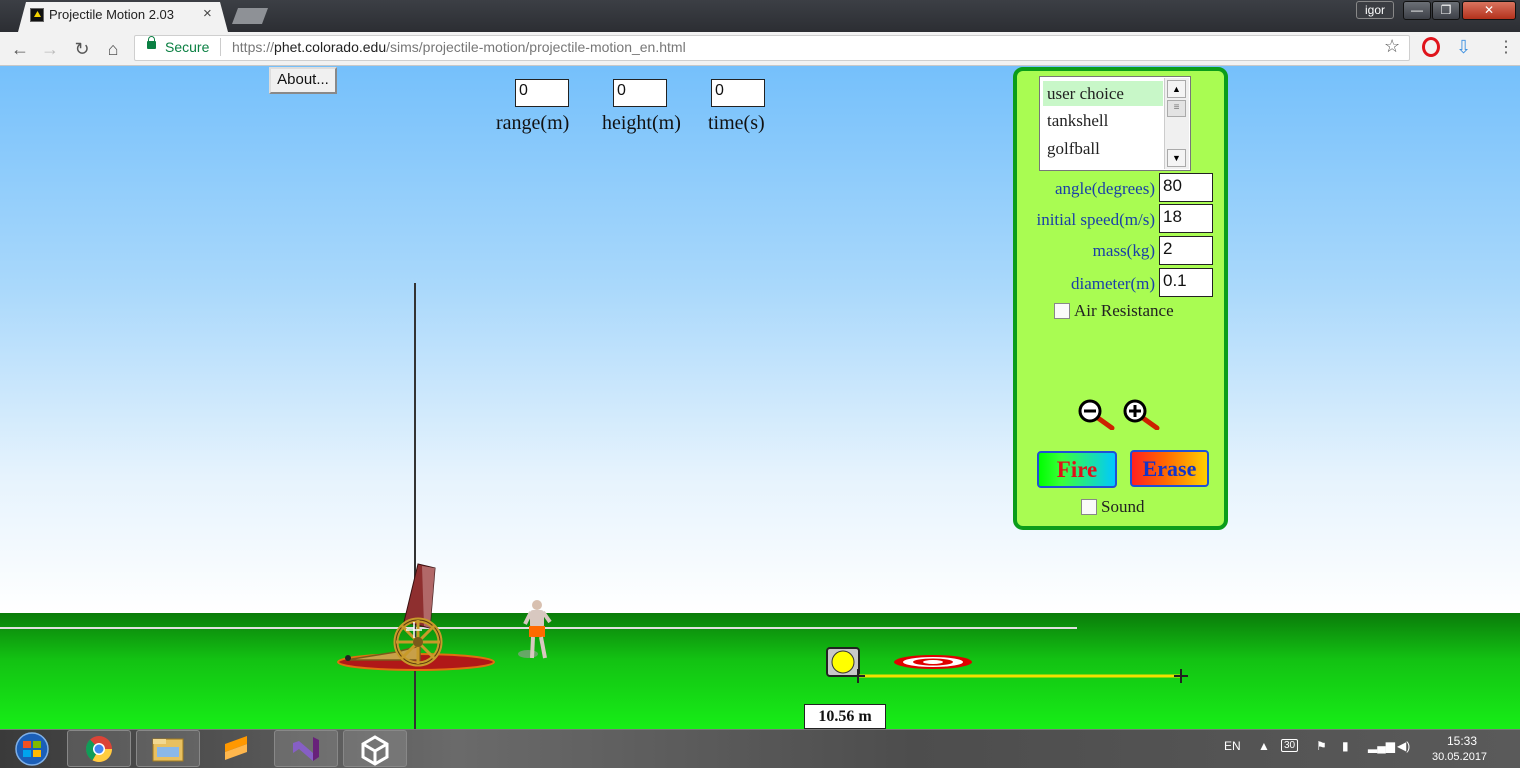 The image size is (1520, 771). I want to click on file-explorer-icon, so click(168, 750).